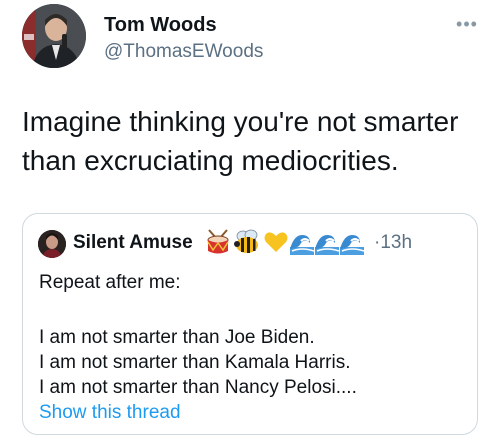  What do you see at coordinates (183, 52) in the screenshot?
I see `author-handle: @ThomasEWoods` at bounding box center [183, 52].